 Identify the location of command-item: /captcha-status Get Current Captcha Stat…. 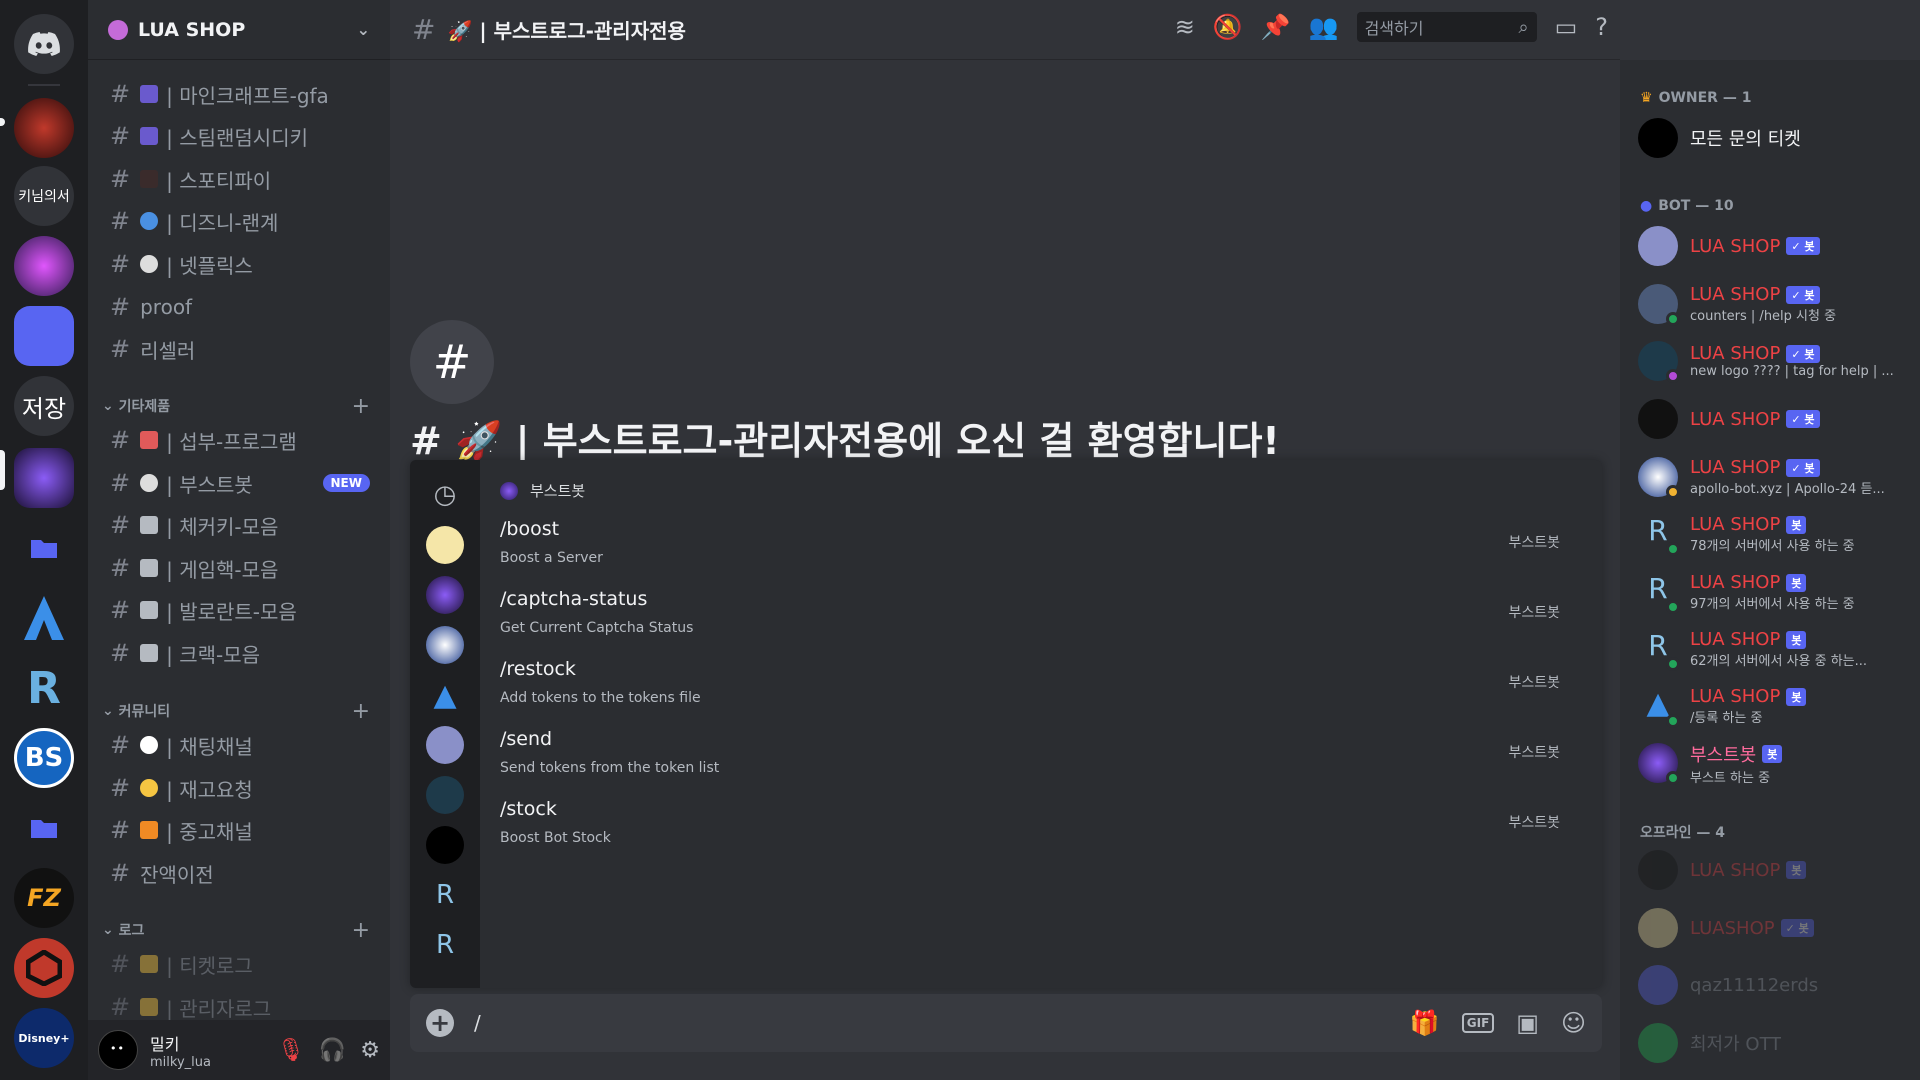
(1045, 617).